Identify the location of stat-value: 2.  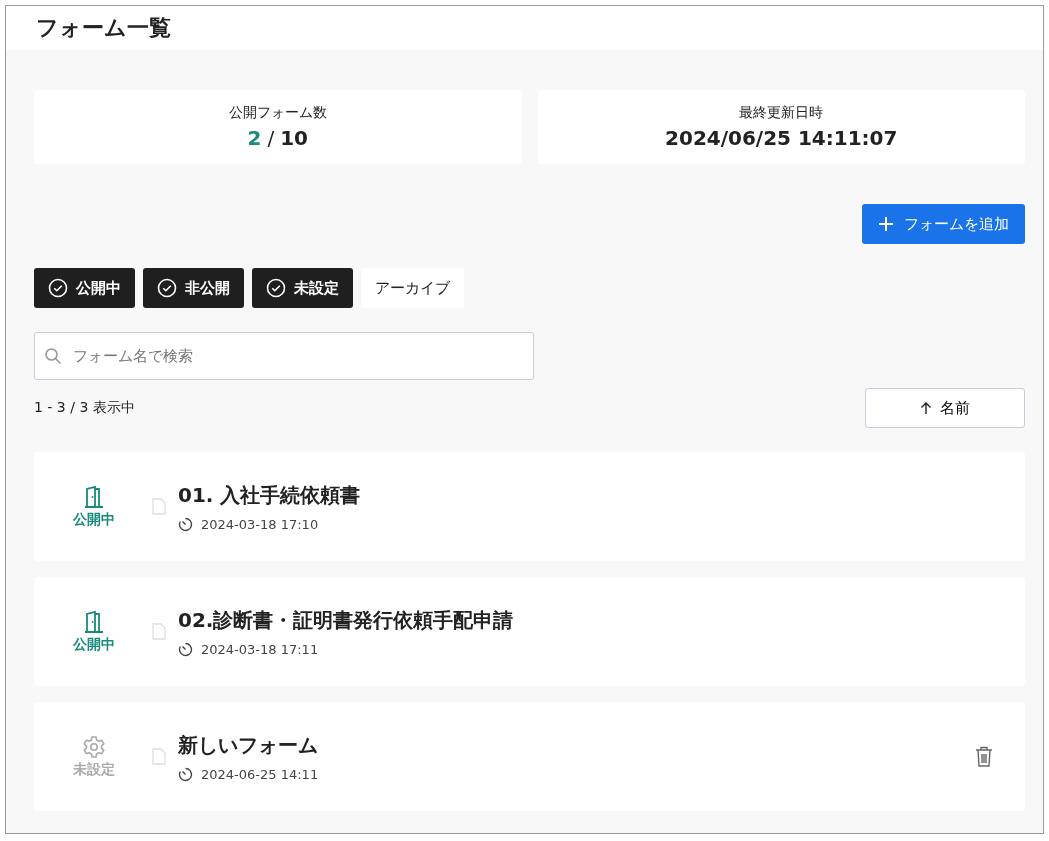
(254, 138).